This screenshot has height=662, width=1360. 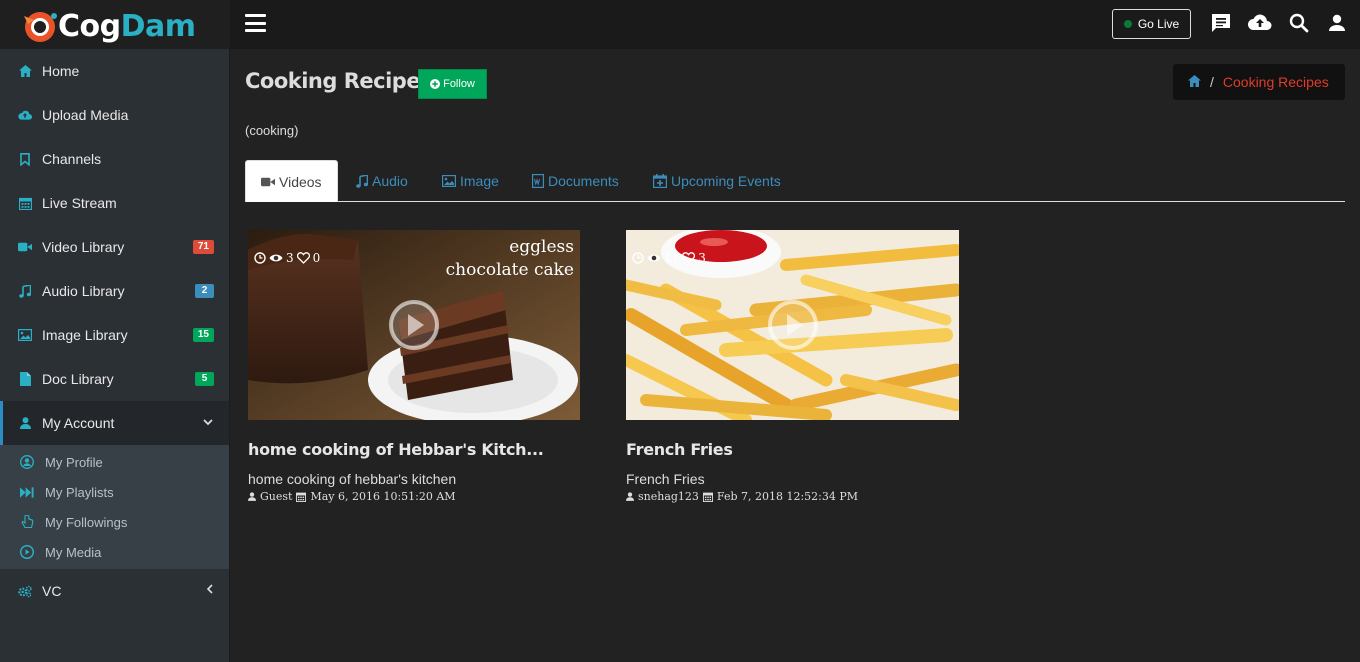 I want to click on video-count-badge: 71, so click(x=203, y=247).